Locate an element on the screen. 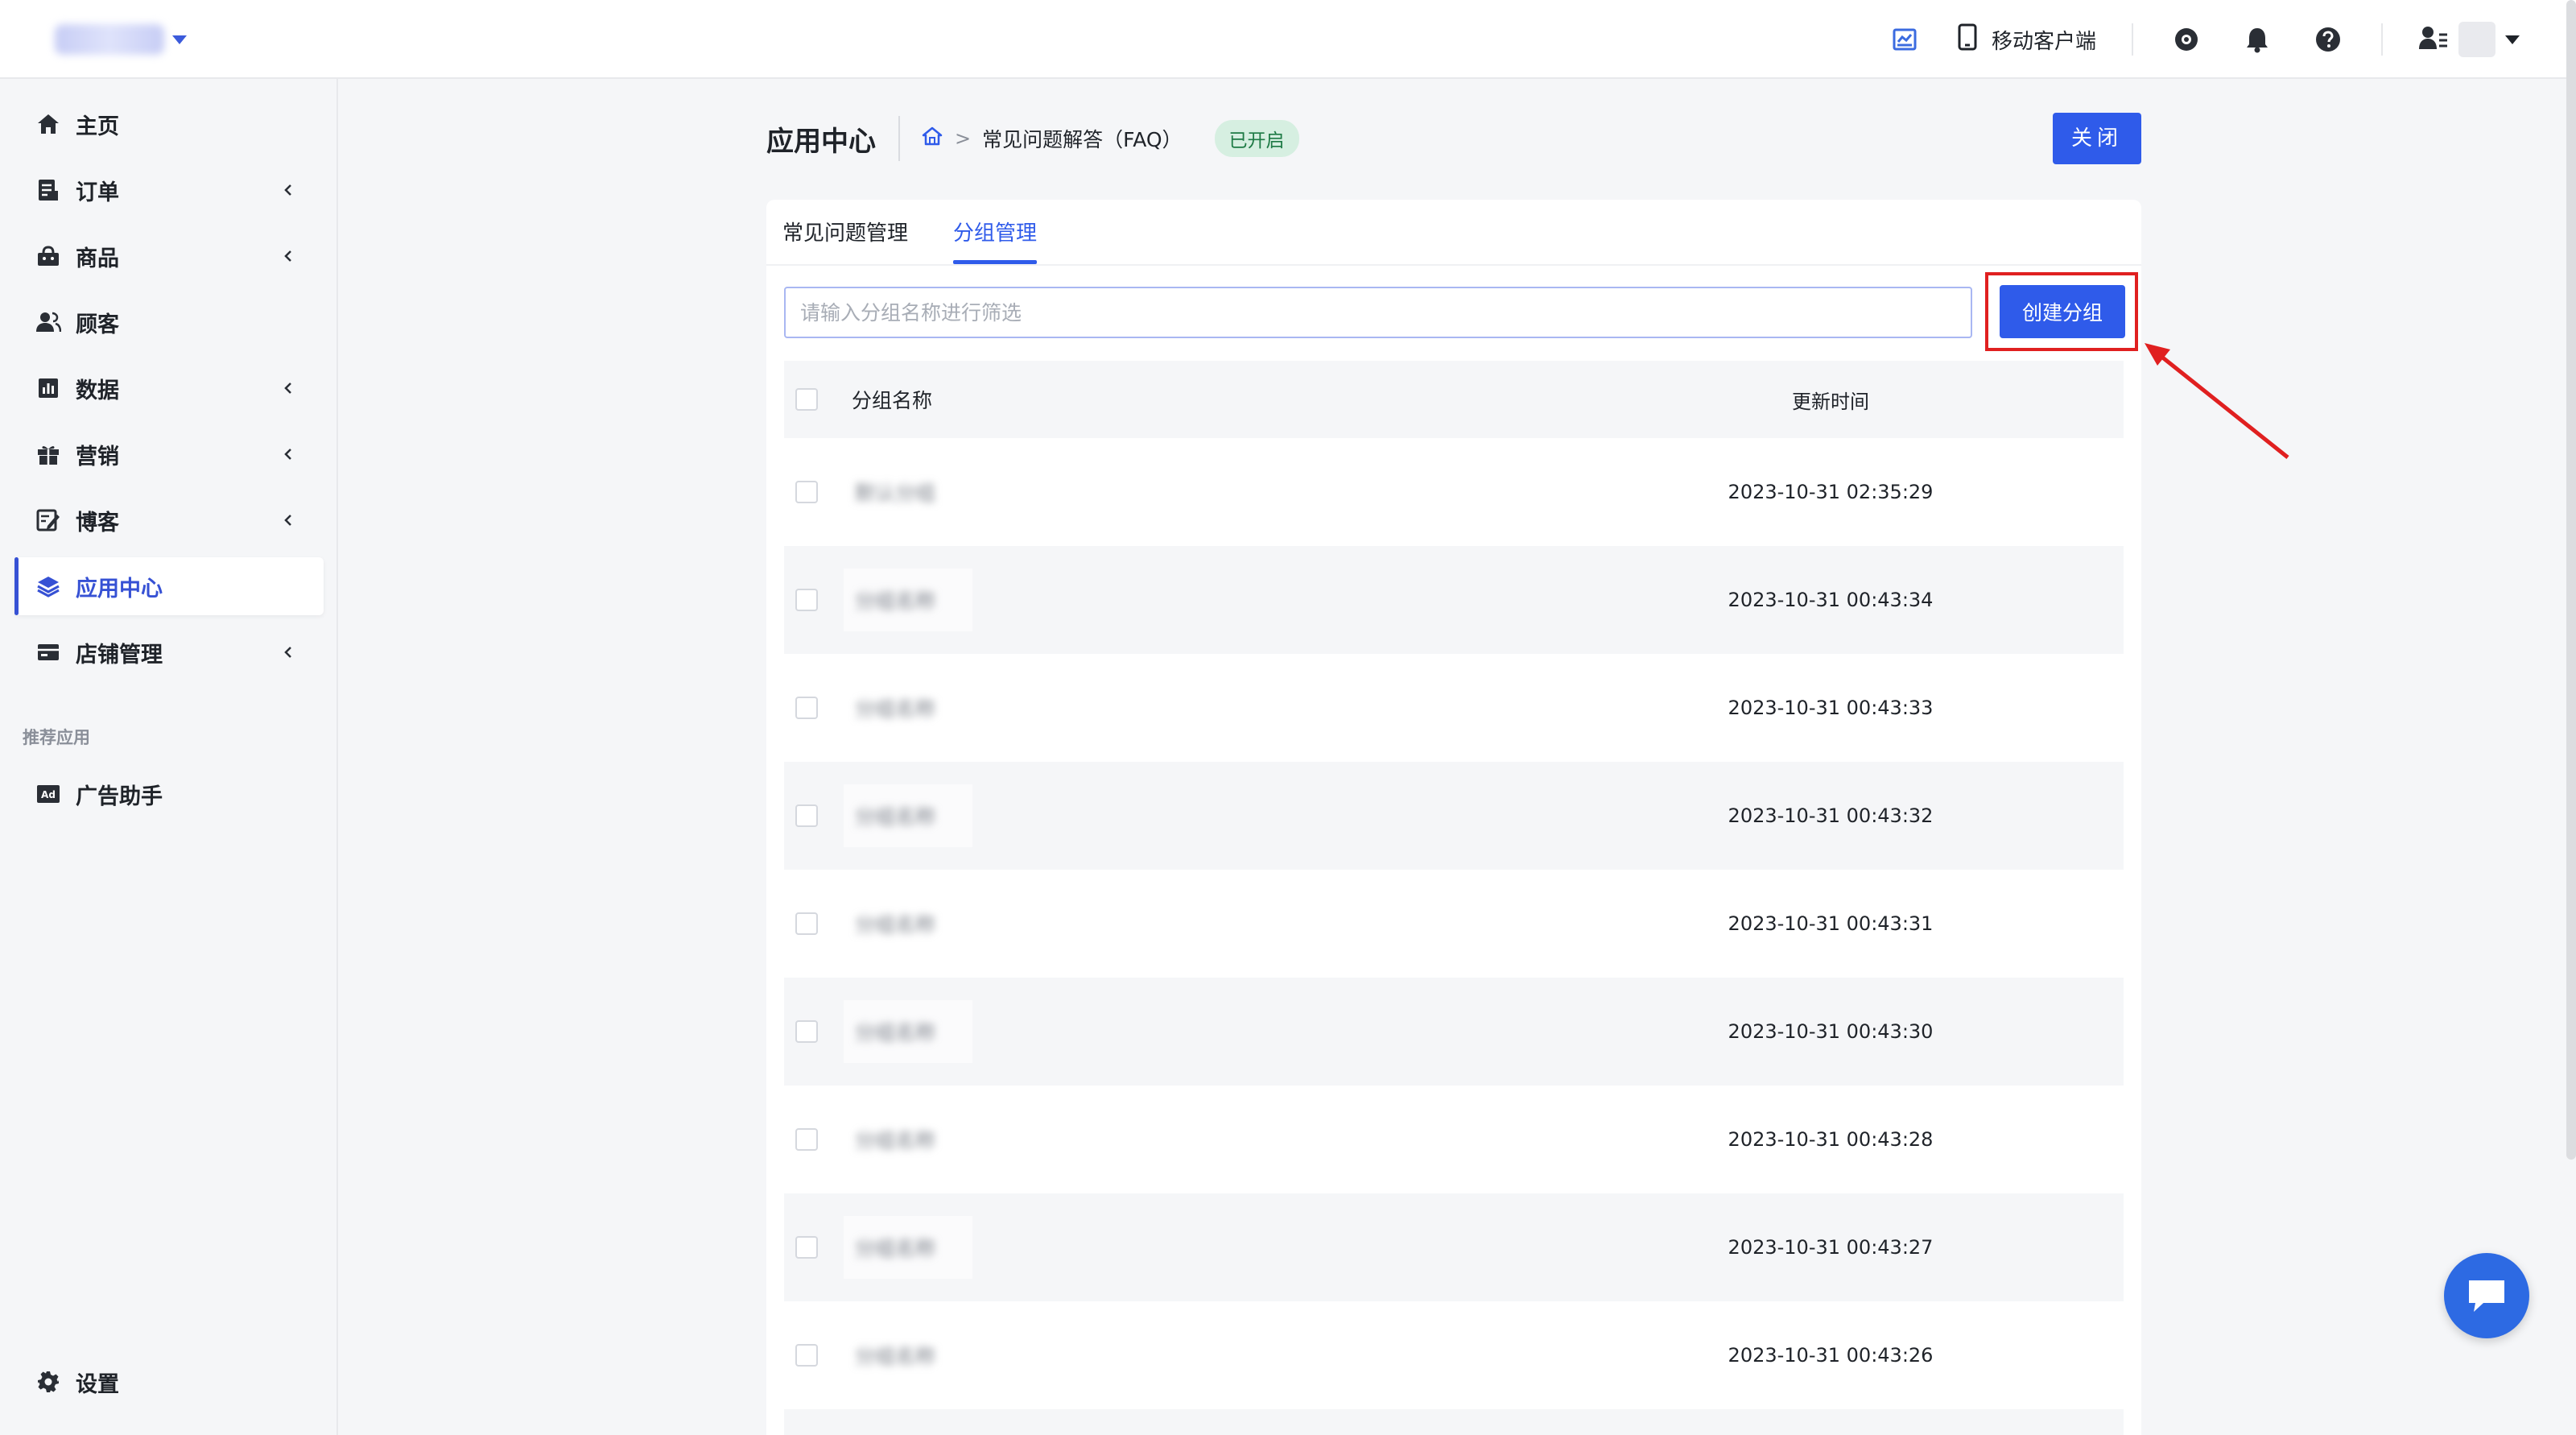 The image size is (2576, 1435). chat-support-button is located at coordinates (2486, 1296).